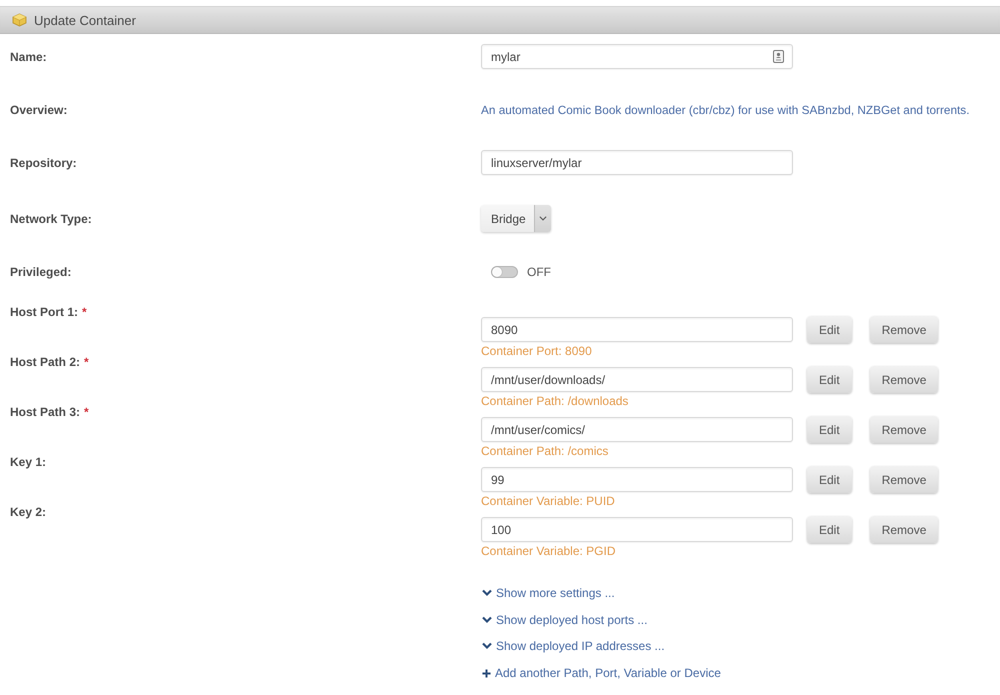  Describe the element at coordinates (41, 271) in the screenshot. I see `field-label: Privileged:` at that location.